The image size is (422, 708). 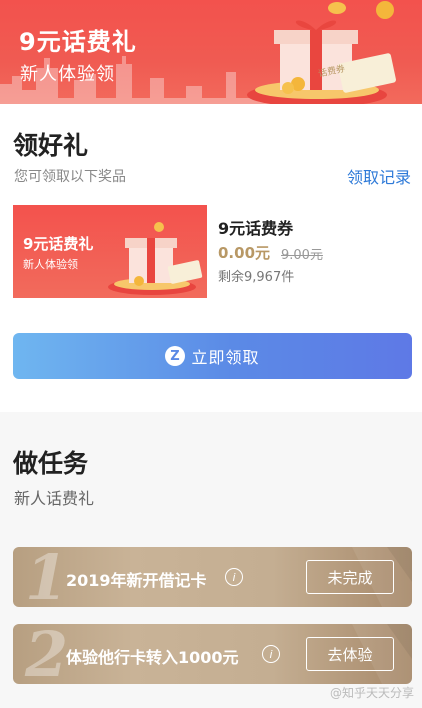 I want to click on gift-section-title: 领好礼, so click(x=51, y=145).